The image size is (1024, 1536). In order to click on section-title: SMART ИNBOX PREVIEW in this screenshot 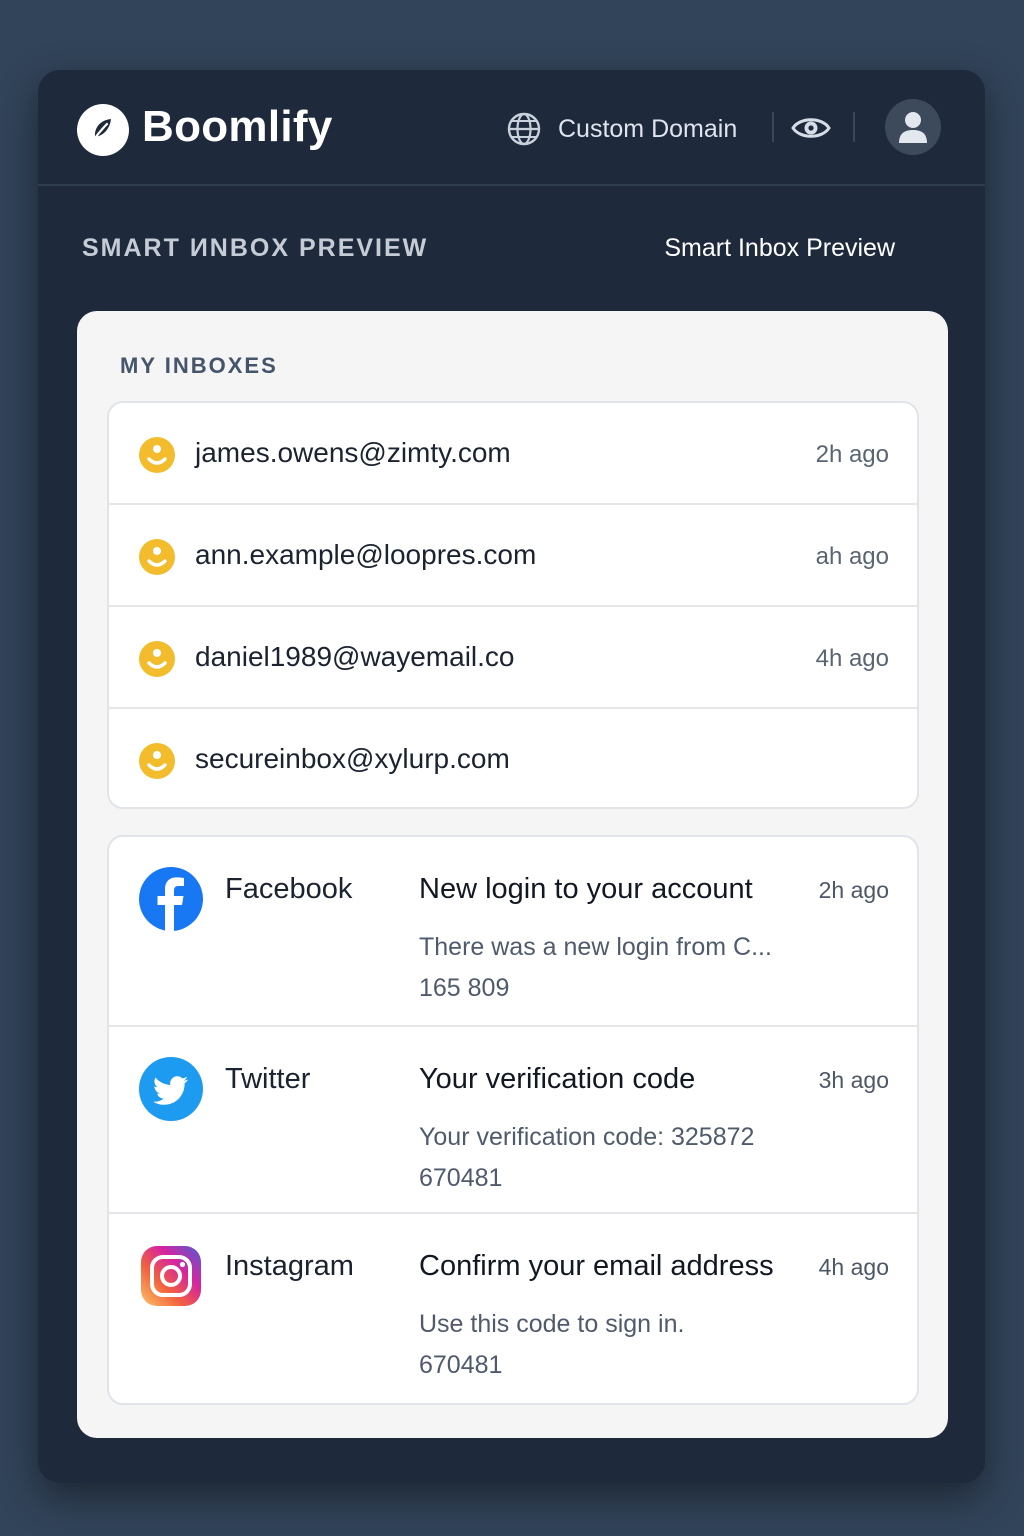, I will do `click(255, 248)`.